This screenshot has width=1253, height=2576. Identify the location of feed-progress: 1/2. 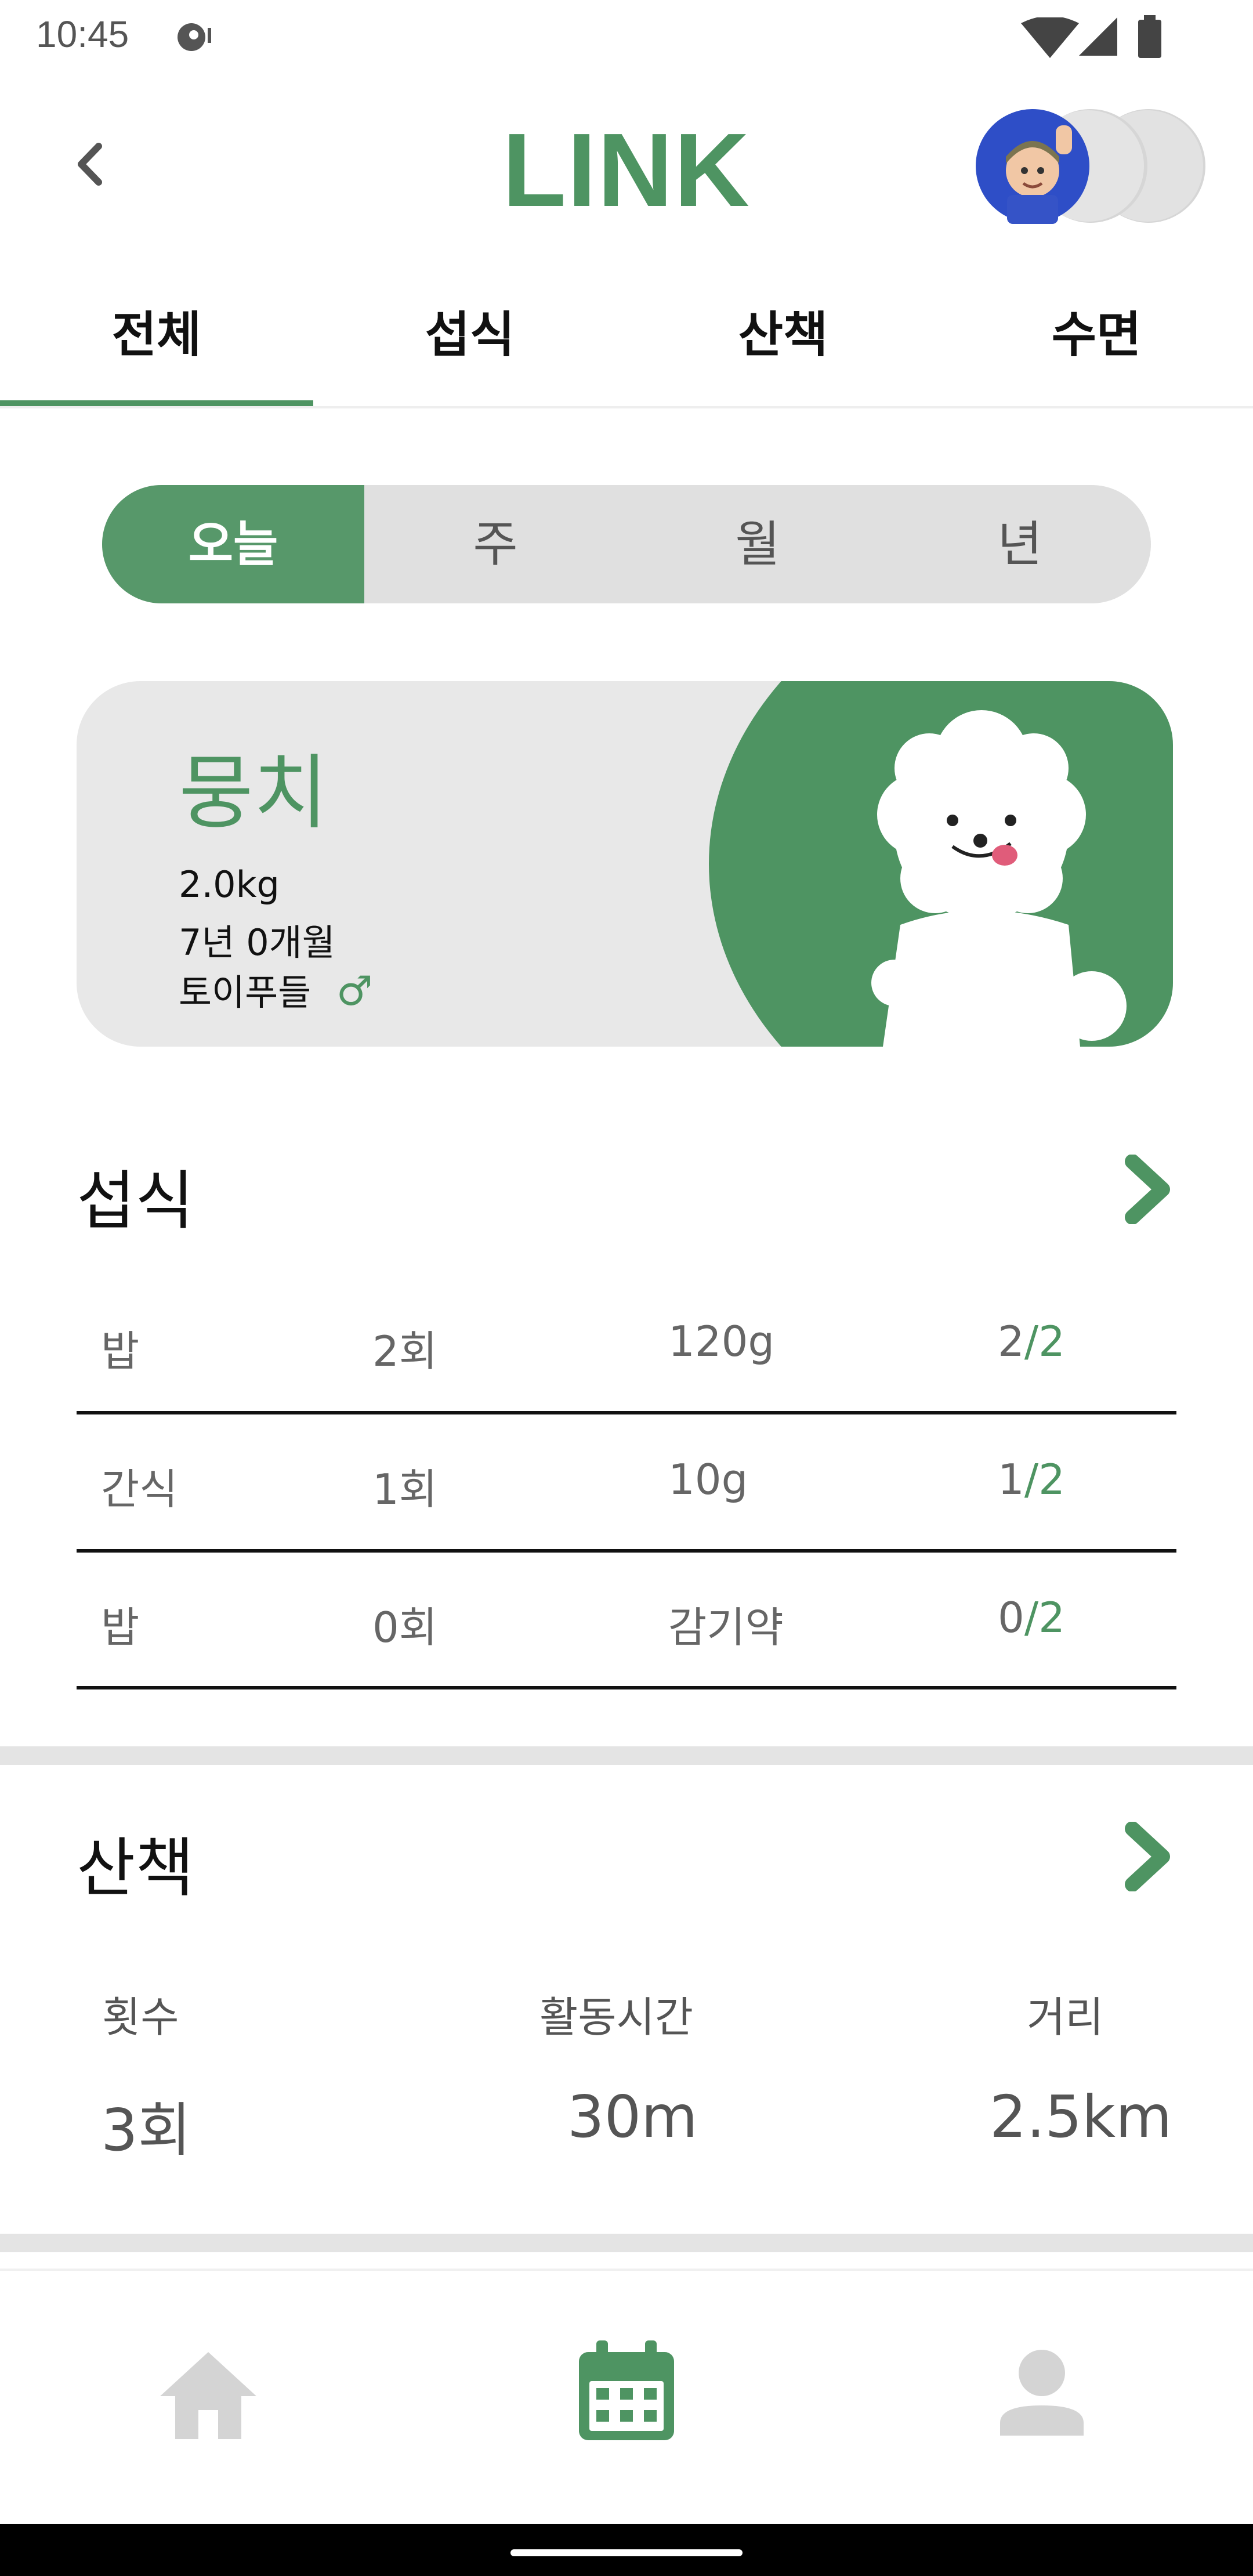
(1031, 1479).